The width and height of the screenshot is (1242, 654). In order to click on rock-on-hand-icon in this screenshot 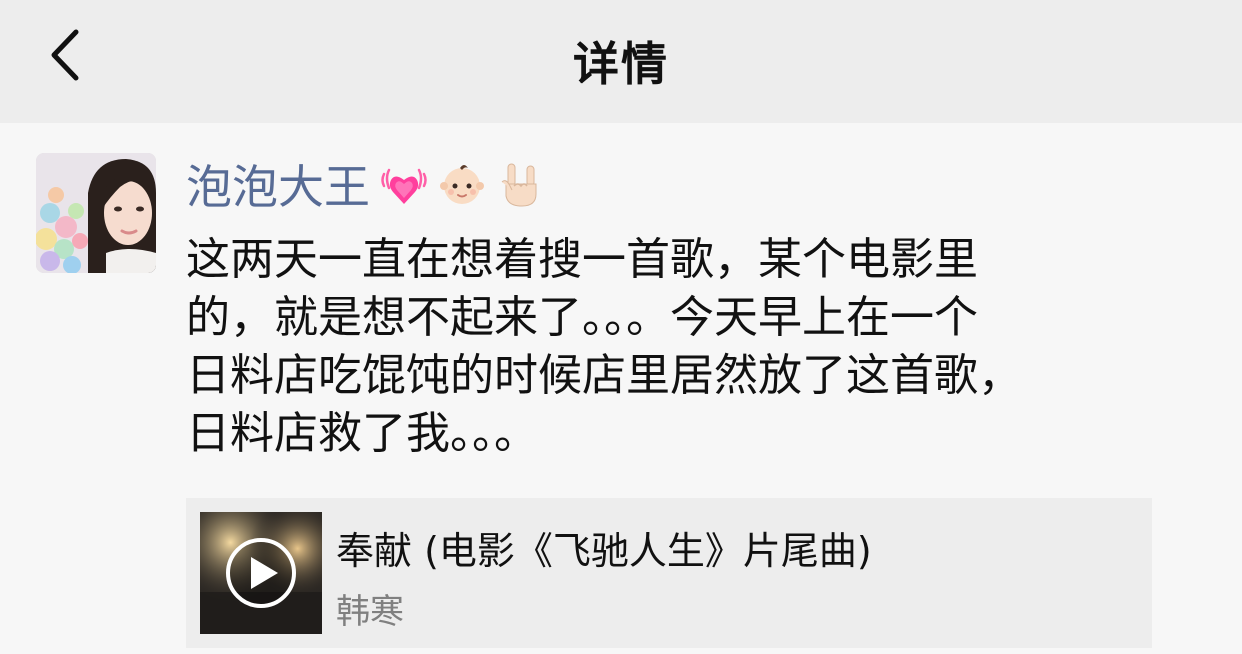, I will do `click(520, 184)`.